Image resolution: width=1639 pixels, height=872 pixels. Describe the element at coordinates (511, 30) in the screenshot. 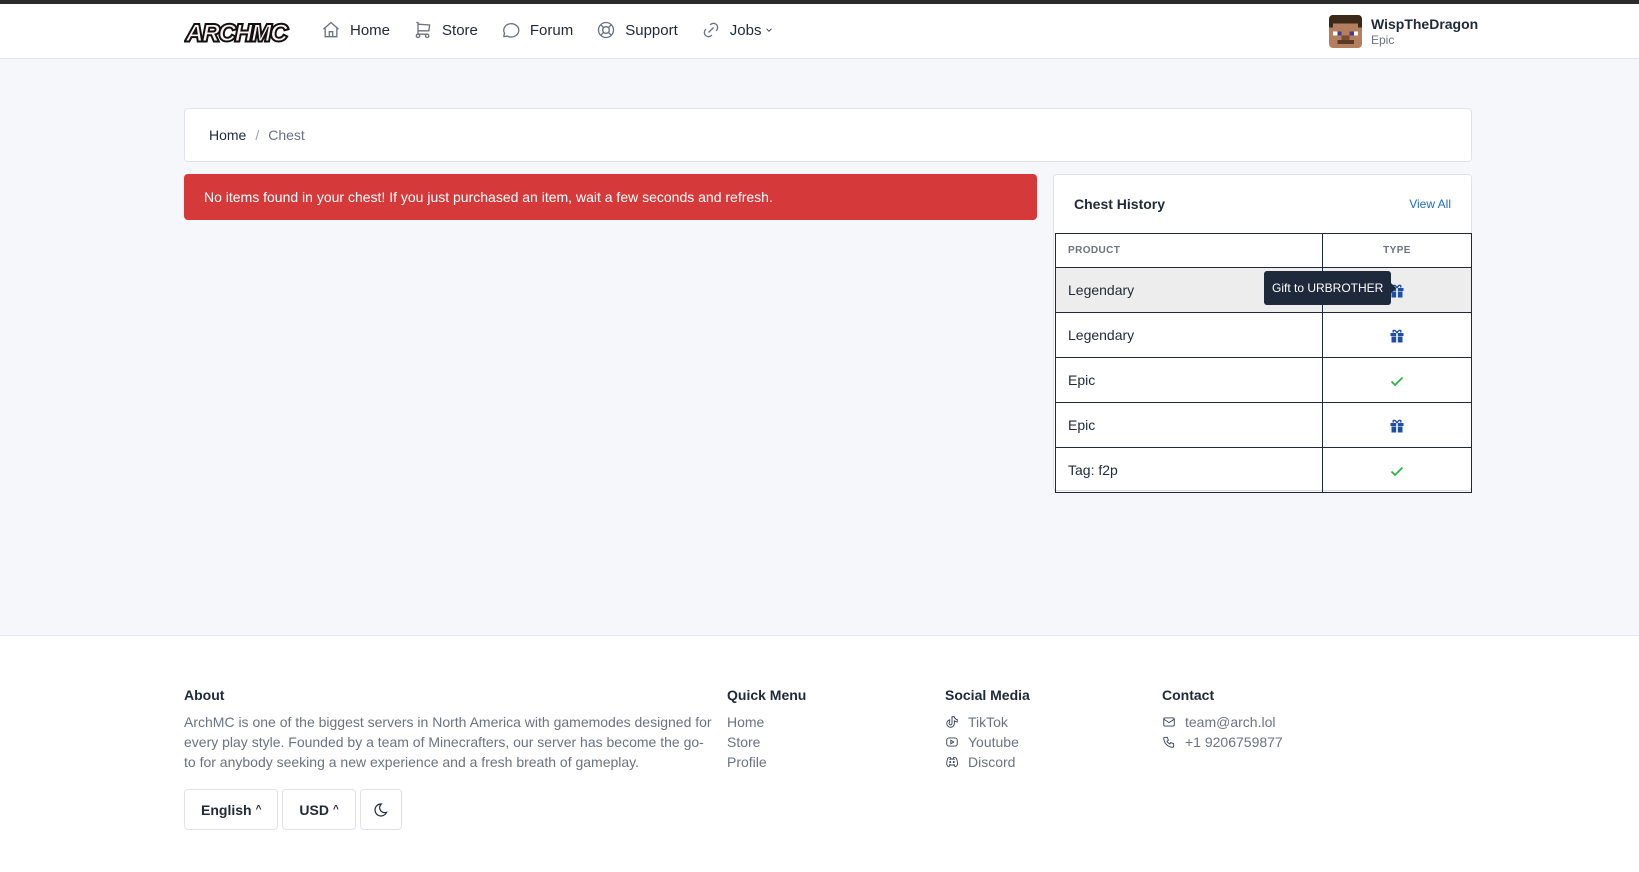

I see `chat-icon` at that location.